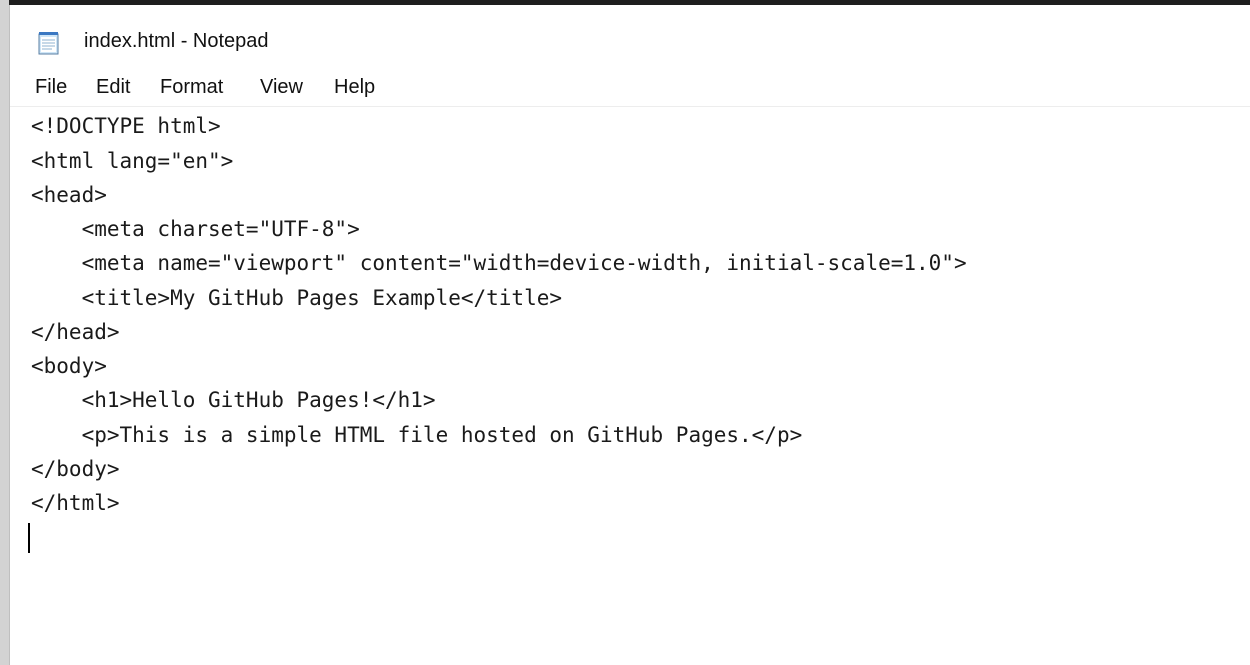  What do you see at coordinates (132, 161) in the screenshot?
I see `code-line-2: <html lang="en">` at bounding box center [132, 161].